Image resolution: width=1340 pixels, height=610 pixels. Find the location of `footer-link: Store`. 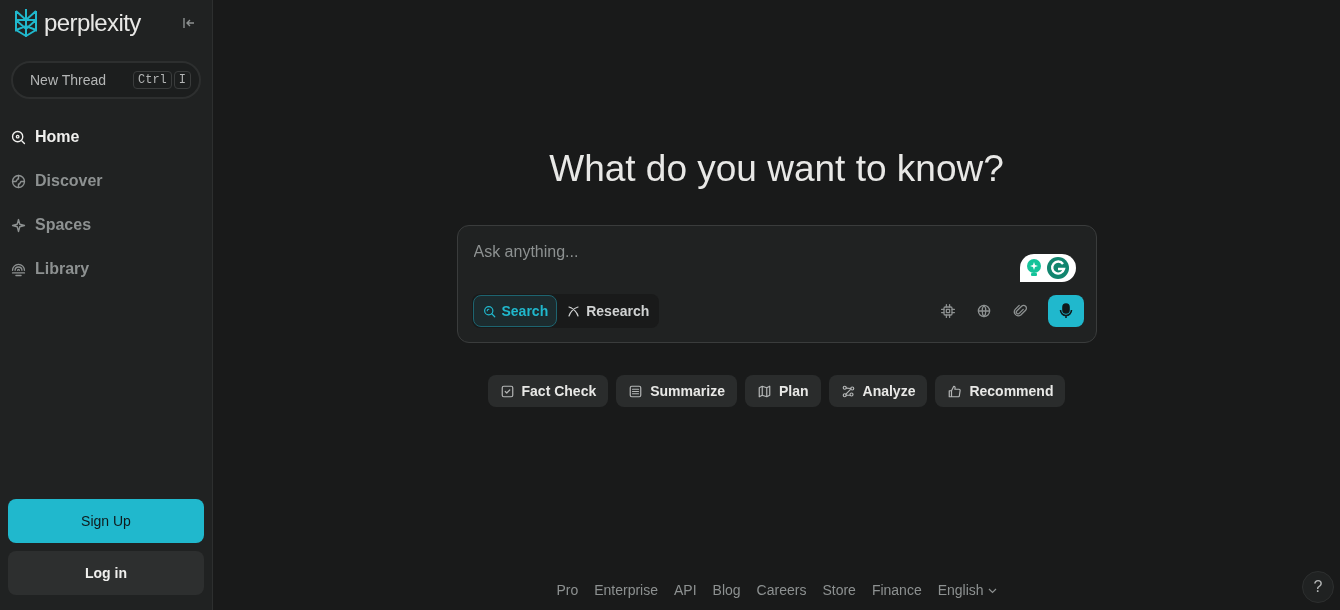

footer-link: Store is located at coordinates (839, 590).